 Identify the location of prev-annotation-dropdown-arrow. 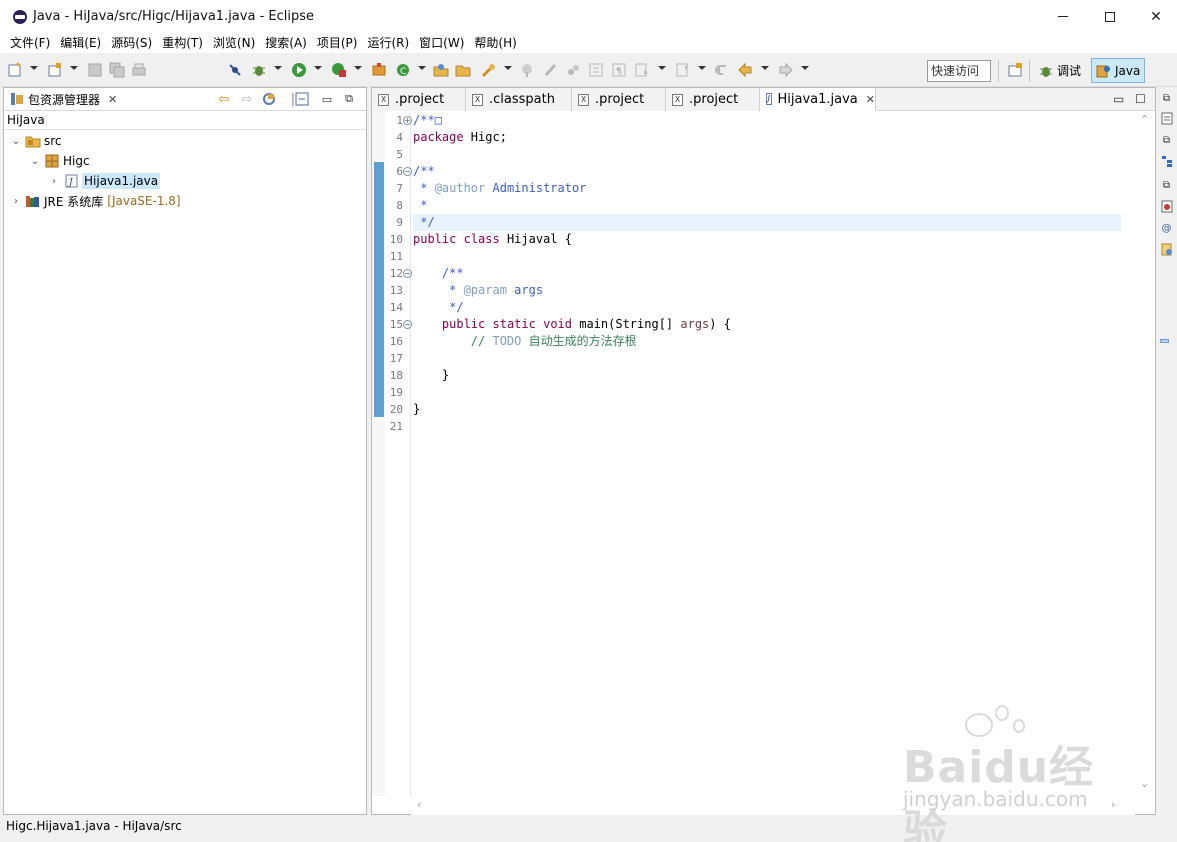
(702, 68).